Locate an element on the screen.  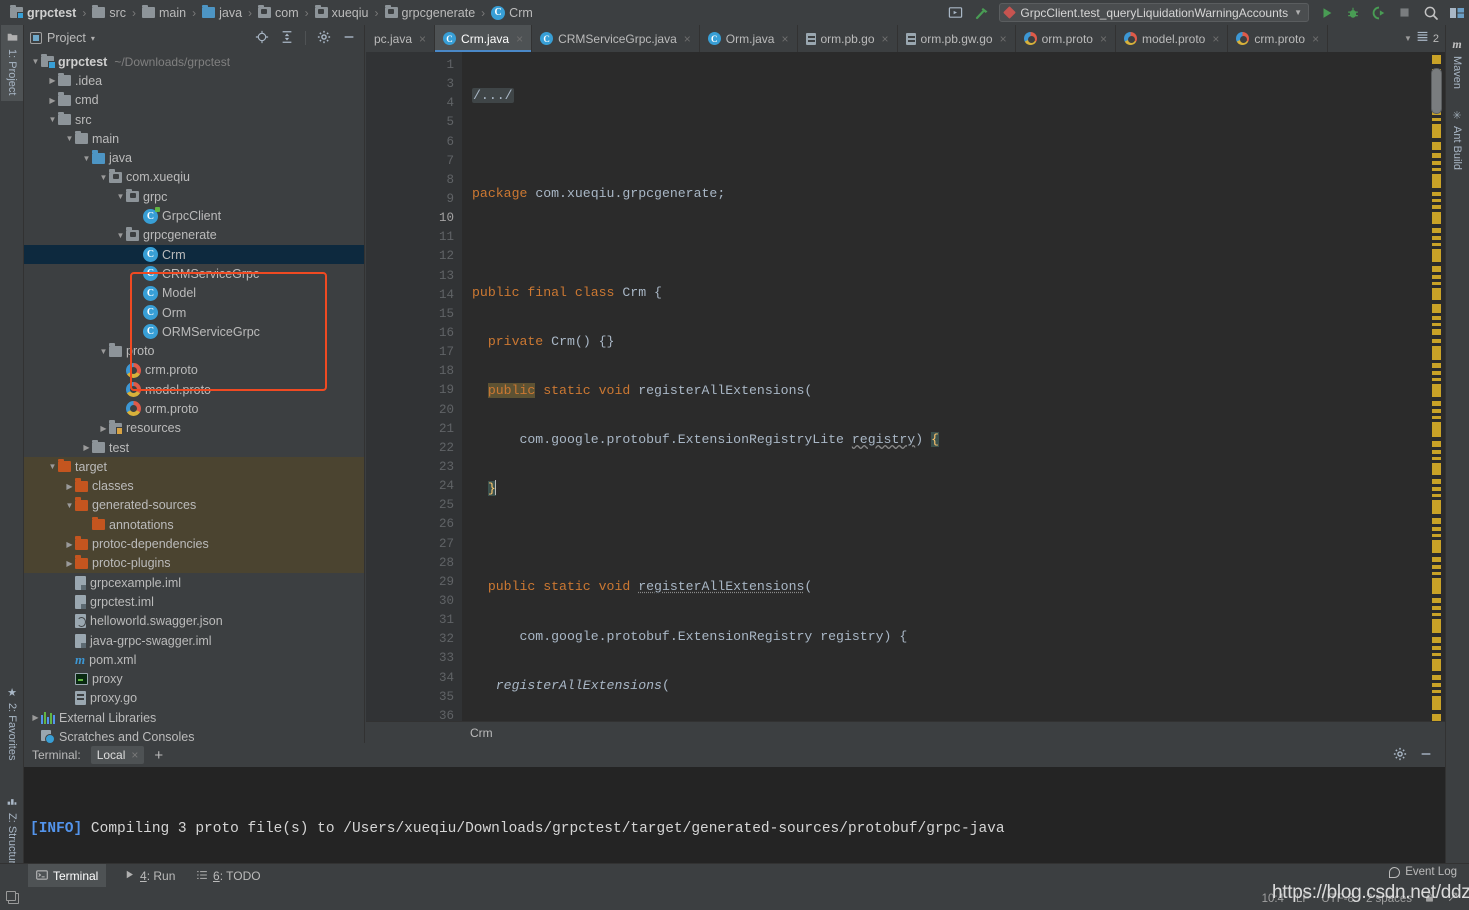
tree-node-generated-sources: ▼ generated-sources is located at coordinates (194, 505).